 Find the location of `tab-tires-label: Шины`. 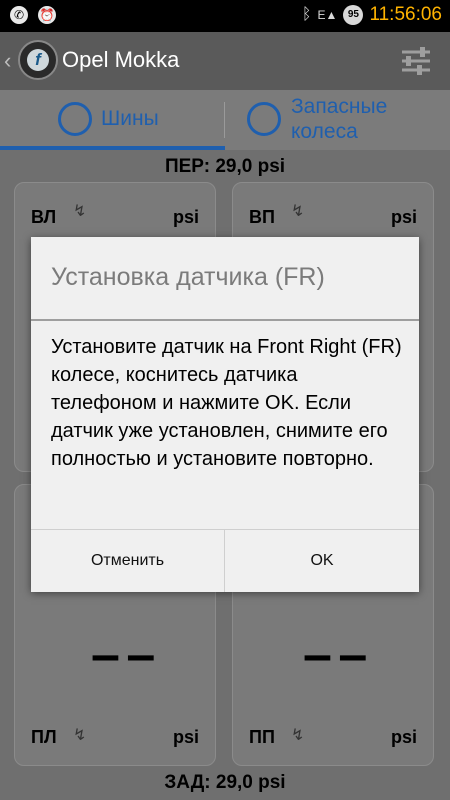

tab-tires-label: Шины is located at coordinates (130, 118).